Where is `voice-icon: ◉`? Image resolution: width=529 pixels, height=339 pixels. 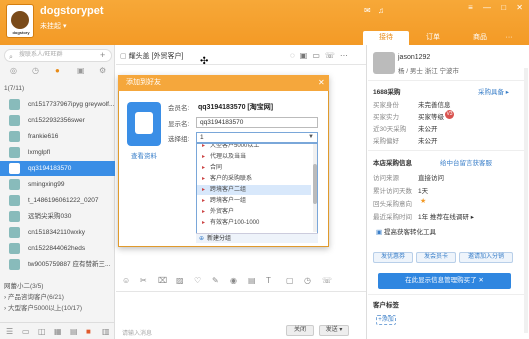
voice-icon: ◉ is located at coordinates (233, 280).